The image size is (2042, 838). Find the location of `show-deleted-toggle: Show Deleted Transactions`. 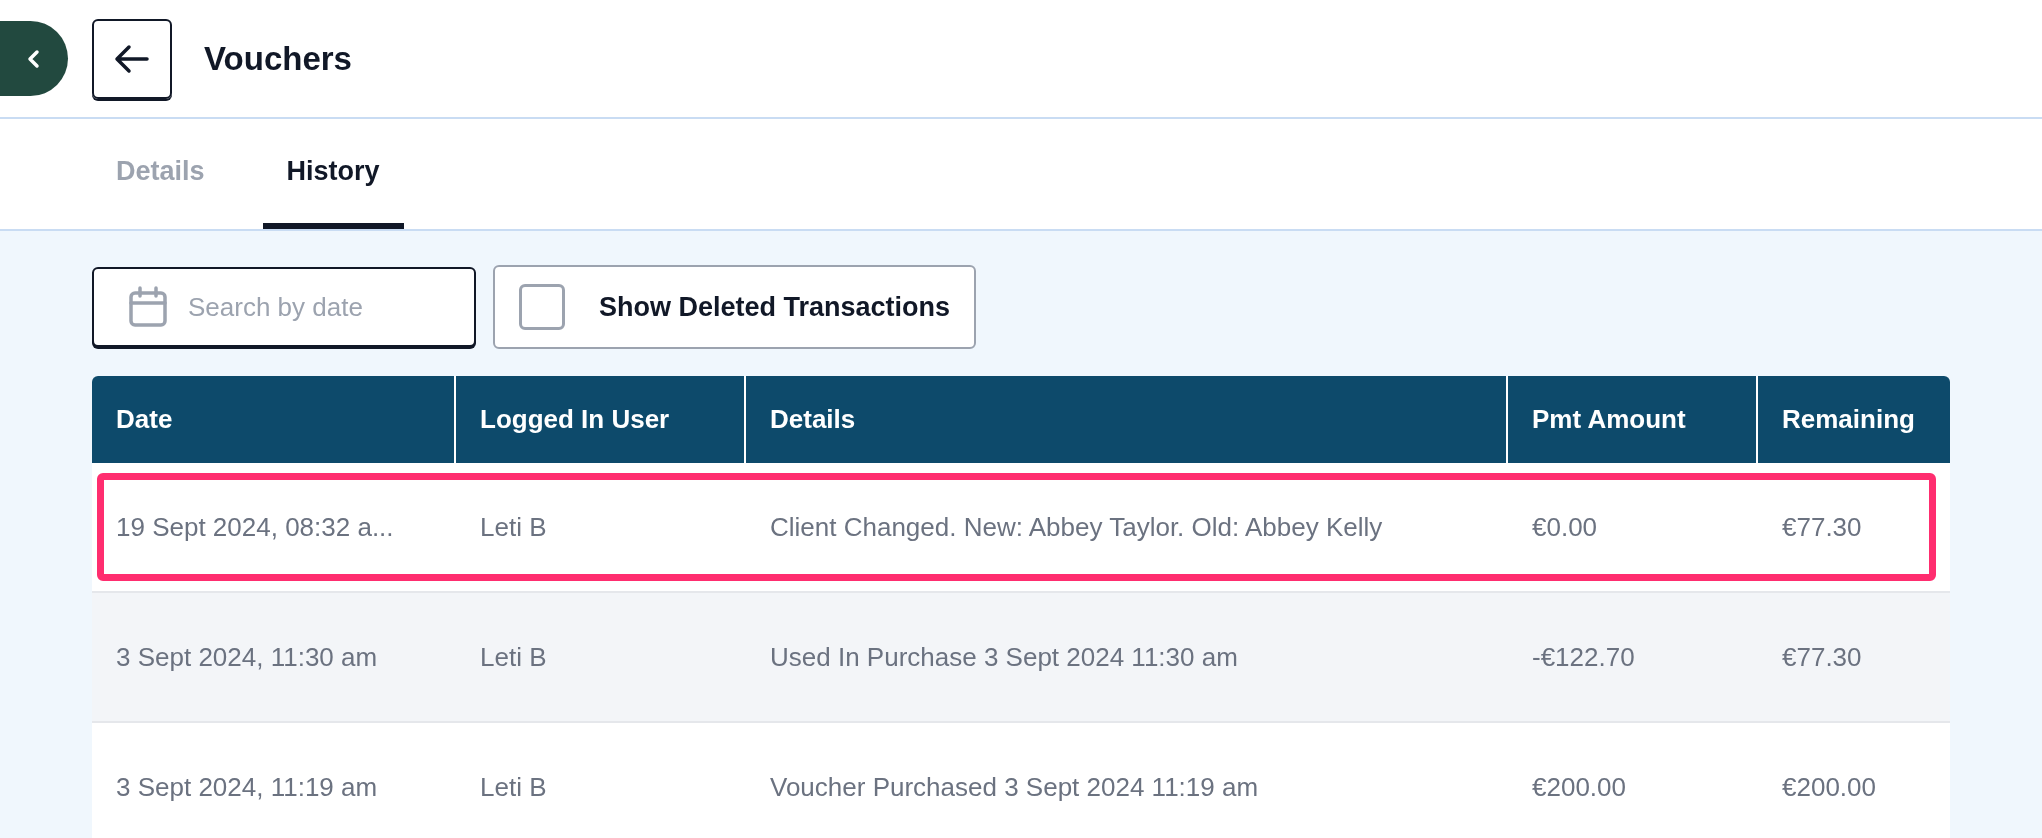

show-deleted-toggle: Show Deleted Transactions is located at coordinates (735, 307).